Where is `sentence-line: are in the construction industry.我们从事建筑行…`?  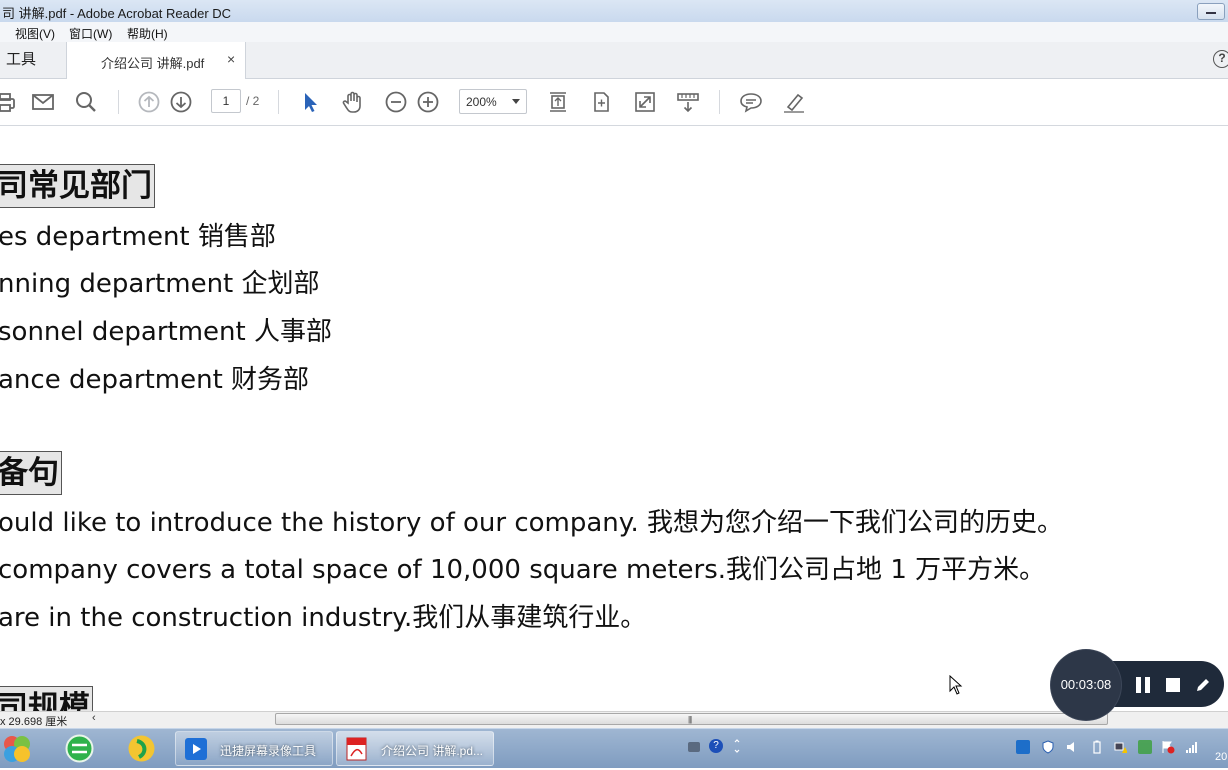 sentence-line: are in the construction industry.我们从事建筑行… is located at coordinates (323, 618).